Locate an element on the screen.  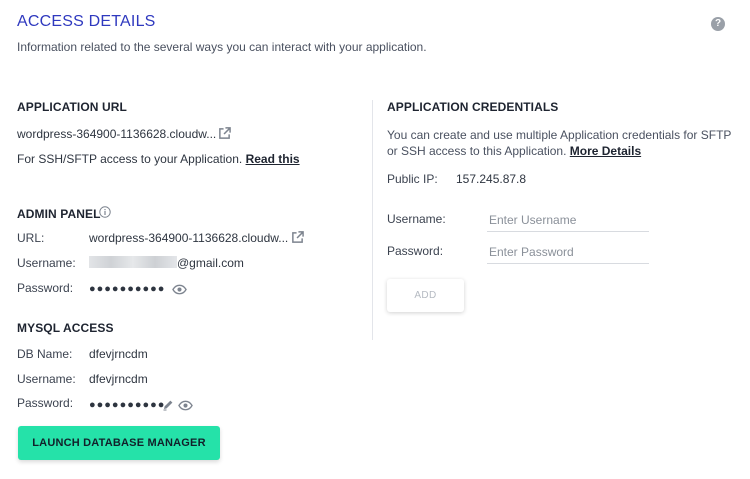
credentials-description-text: or SSH access to this Application. is located at coordinates (477, 151).